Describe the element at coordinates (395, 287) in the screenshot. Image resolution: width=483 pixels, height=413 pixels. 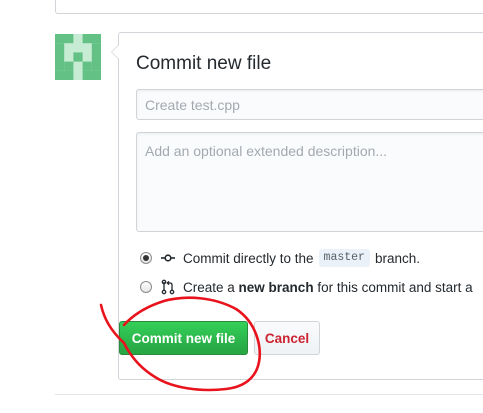
I see `new-branch-suffix: for this commit and start a` at that location.